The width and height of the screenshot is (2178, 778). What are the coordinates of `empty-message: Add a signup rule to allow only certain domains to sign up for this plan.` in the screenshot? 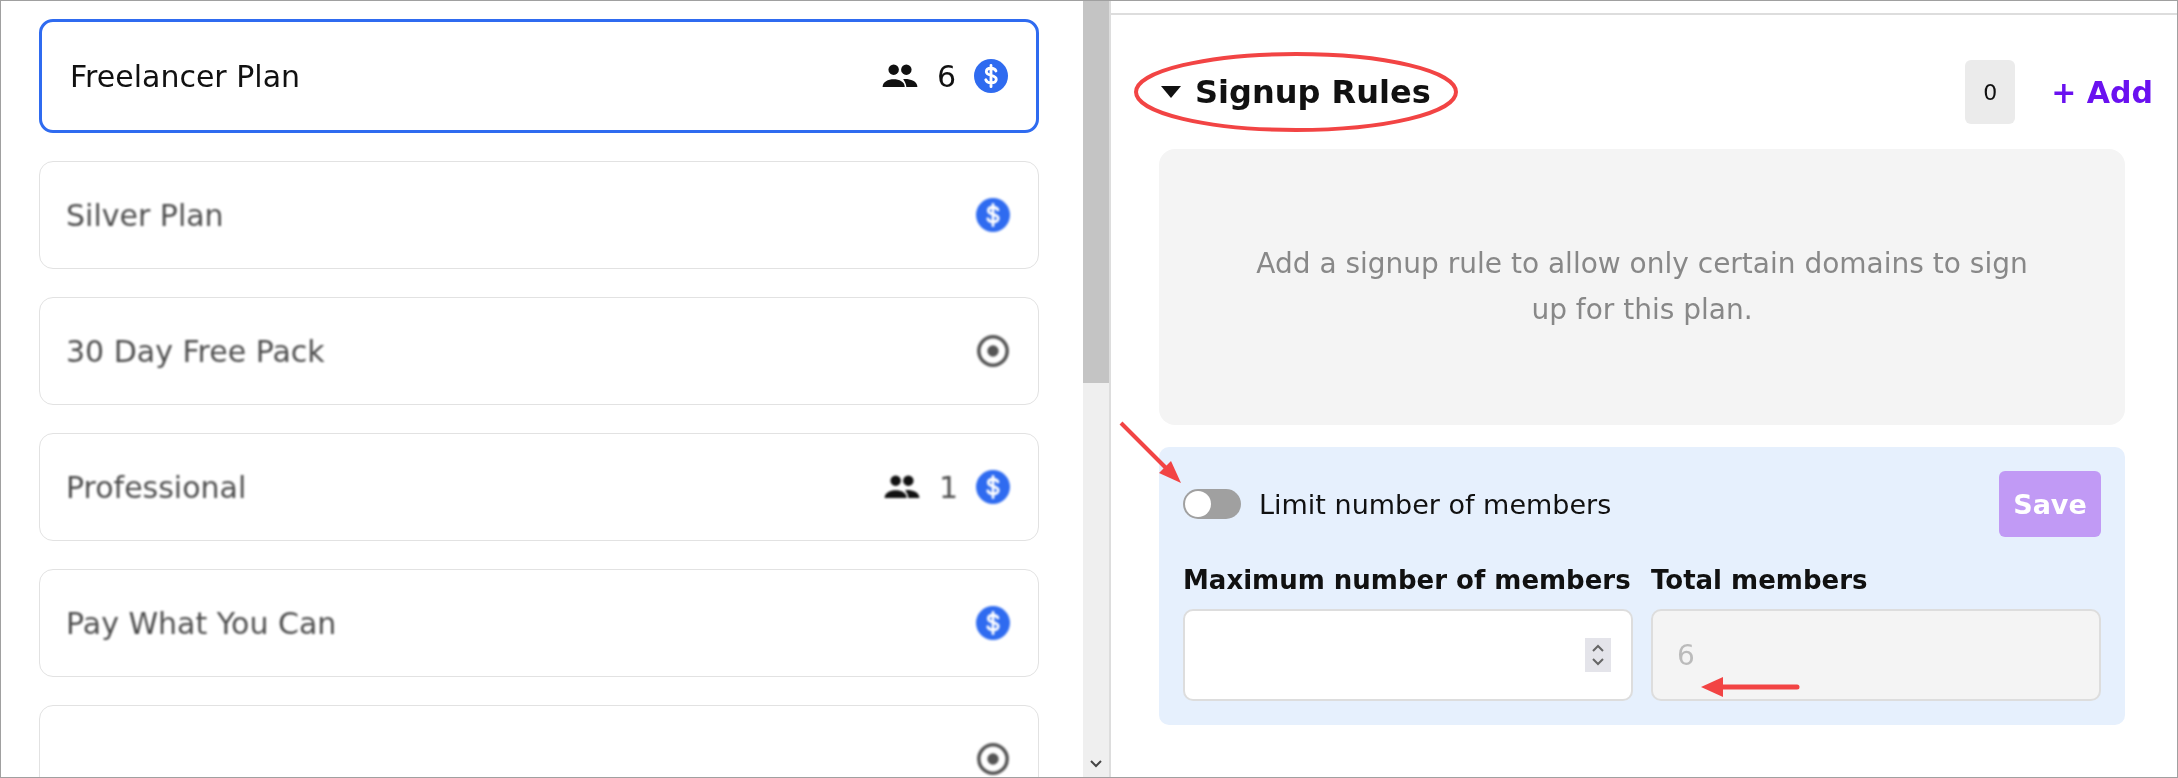 It's located at (1642, 286).